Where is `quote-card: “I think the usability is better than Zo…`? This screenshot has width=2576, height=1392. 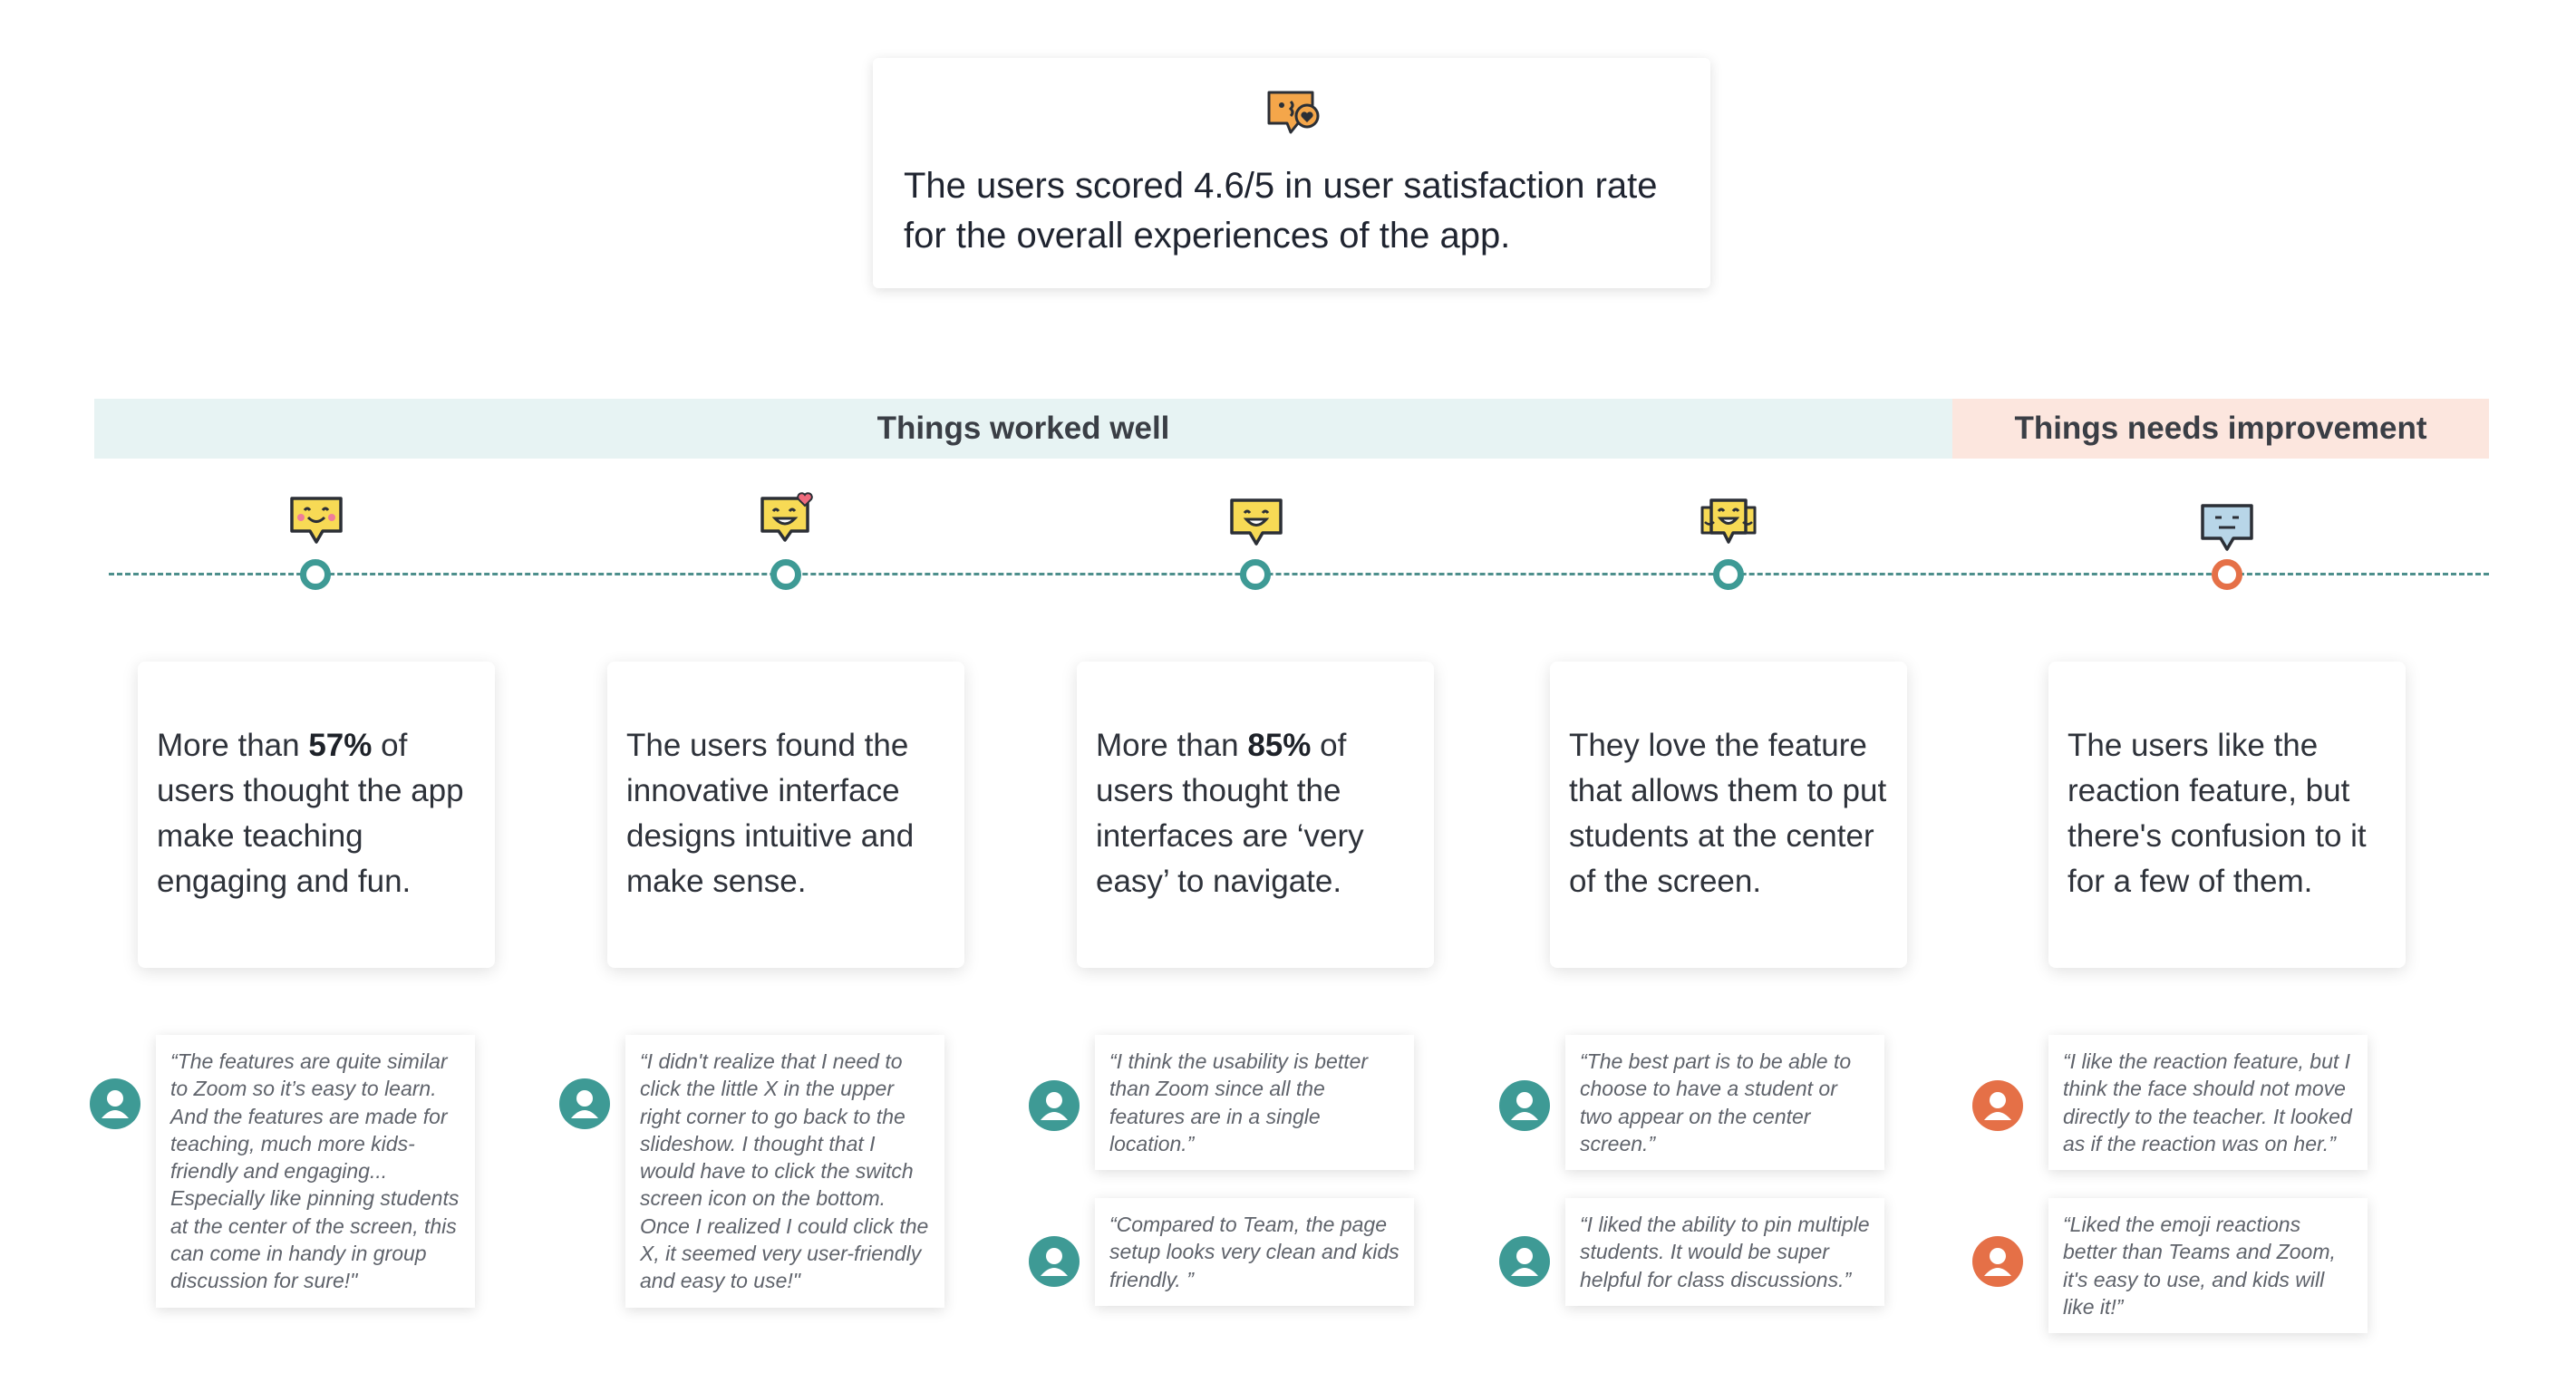
quote-card: “I think the usability is better than Zo… is located at coordinates (1254, 1103).